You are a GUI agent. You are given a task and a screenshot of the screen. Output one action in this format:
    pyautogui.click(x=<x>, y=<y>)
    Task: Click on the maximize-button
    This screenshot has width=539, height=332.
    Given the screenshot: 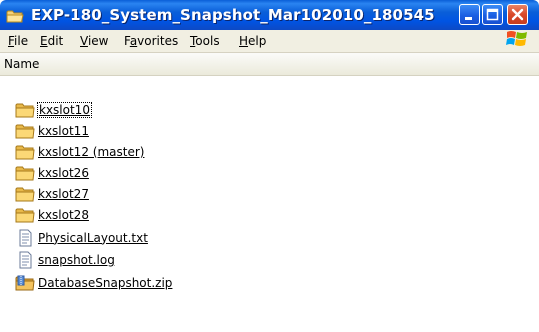 What is the action you would take?
    pyautogui.click(x=492, y=14)
    